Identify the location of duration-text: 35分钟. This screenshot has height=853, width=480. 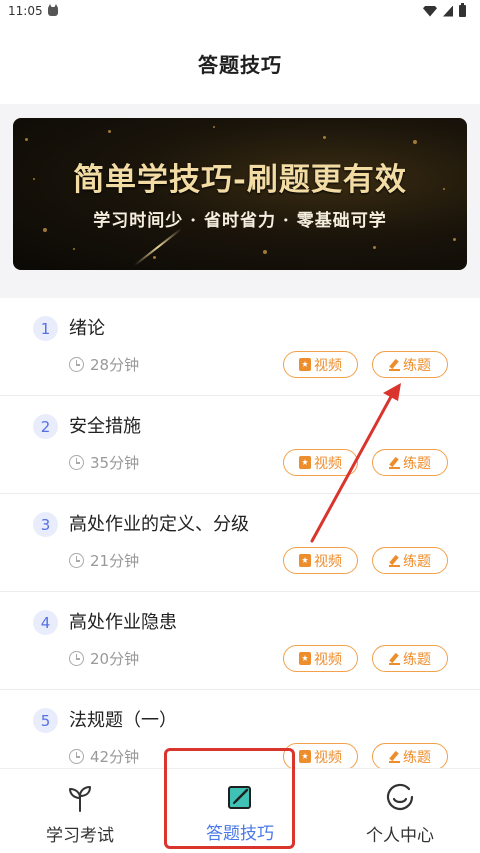
(115, 463).